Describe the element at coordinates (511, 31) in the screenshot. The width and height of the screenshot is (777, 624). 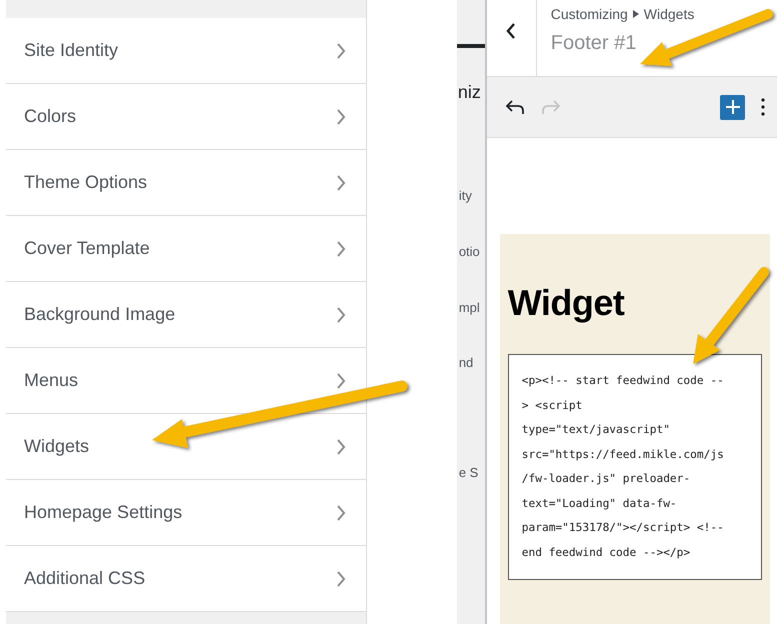
I see `chevron-left-icon` at that location.